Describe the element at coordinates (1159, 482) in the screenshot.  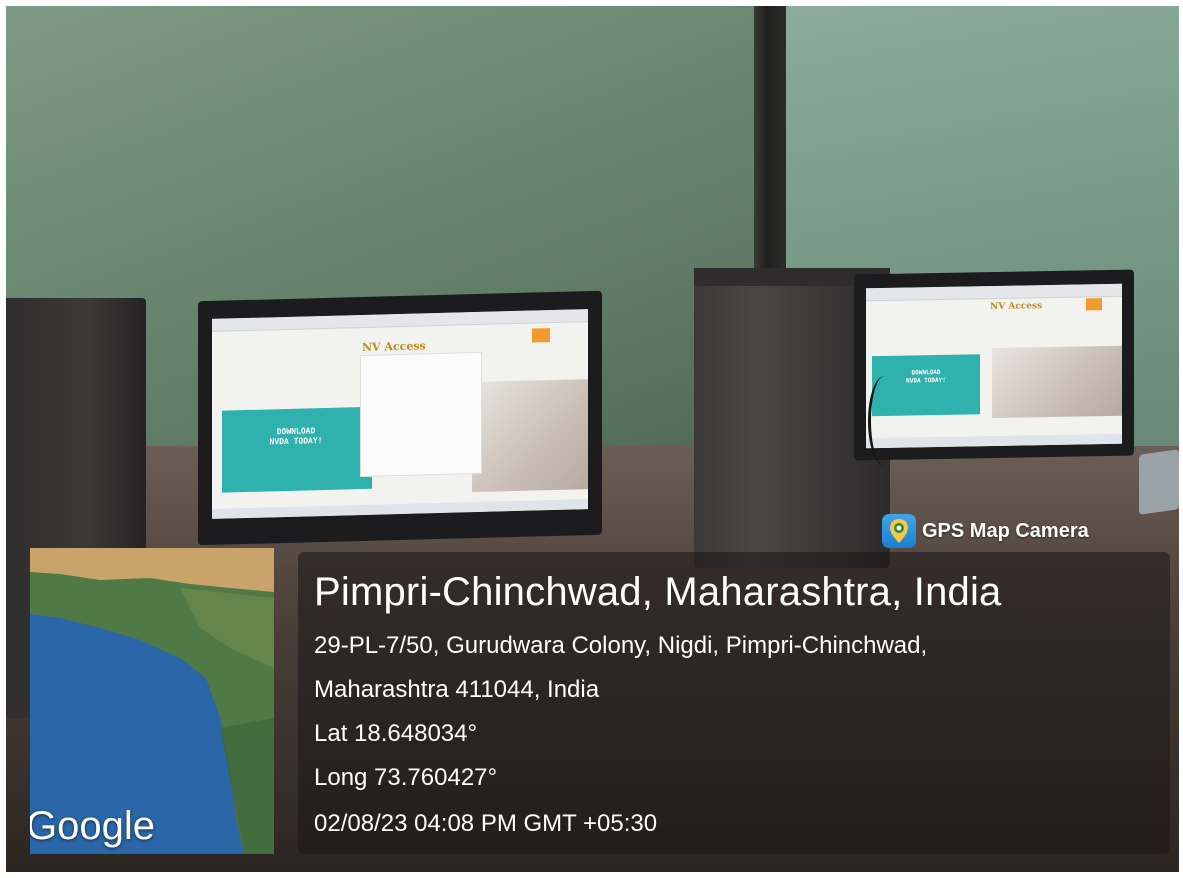
I see `keyboard-edge` at that location.